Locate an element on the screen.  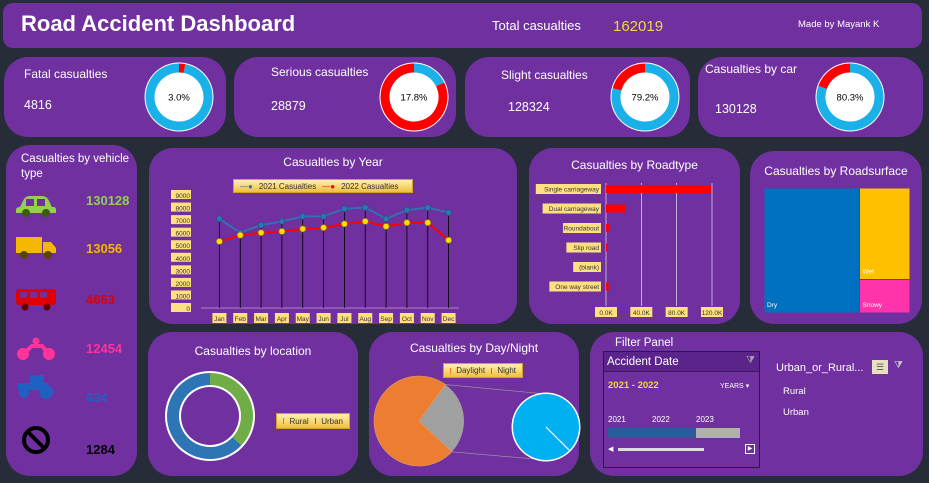
y-tick-label: 5000 is located at coordinates (183, 246).